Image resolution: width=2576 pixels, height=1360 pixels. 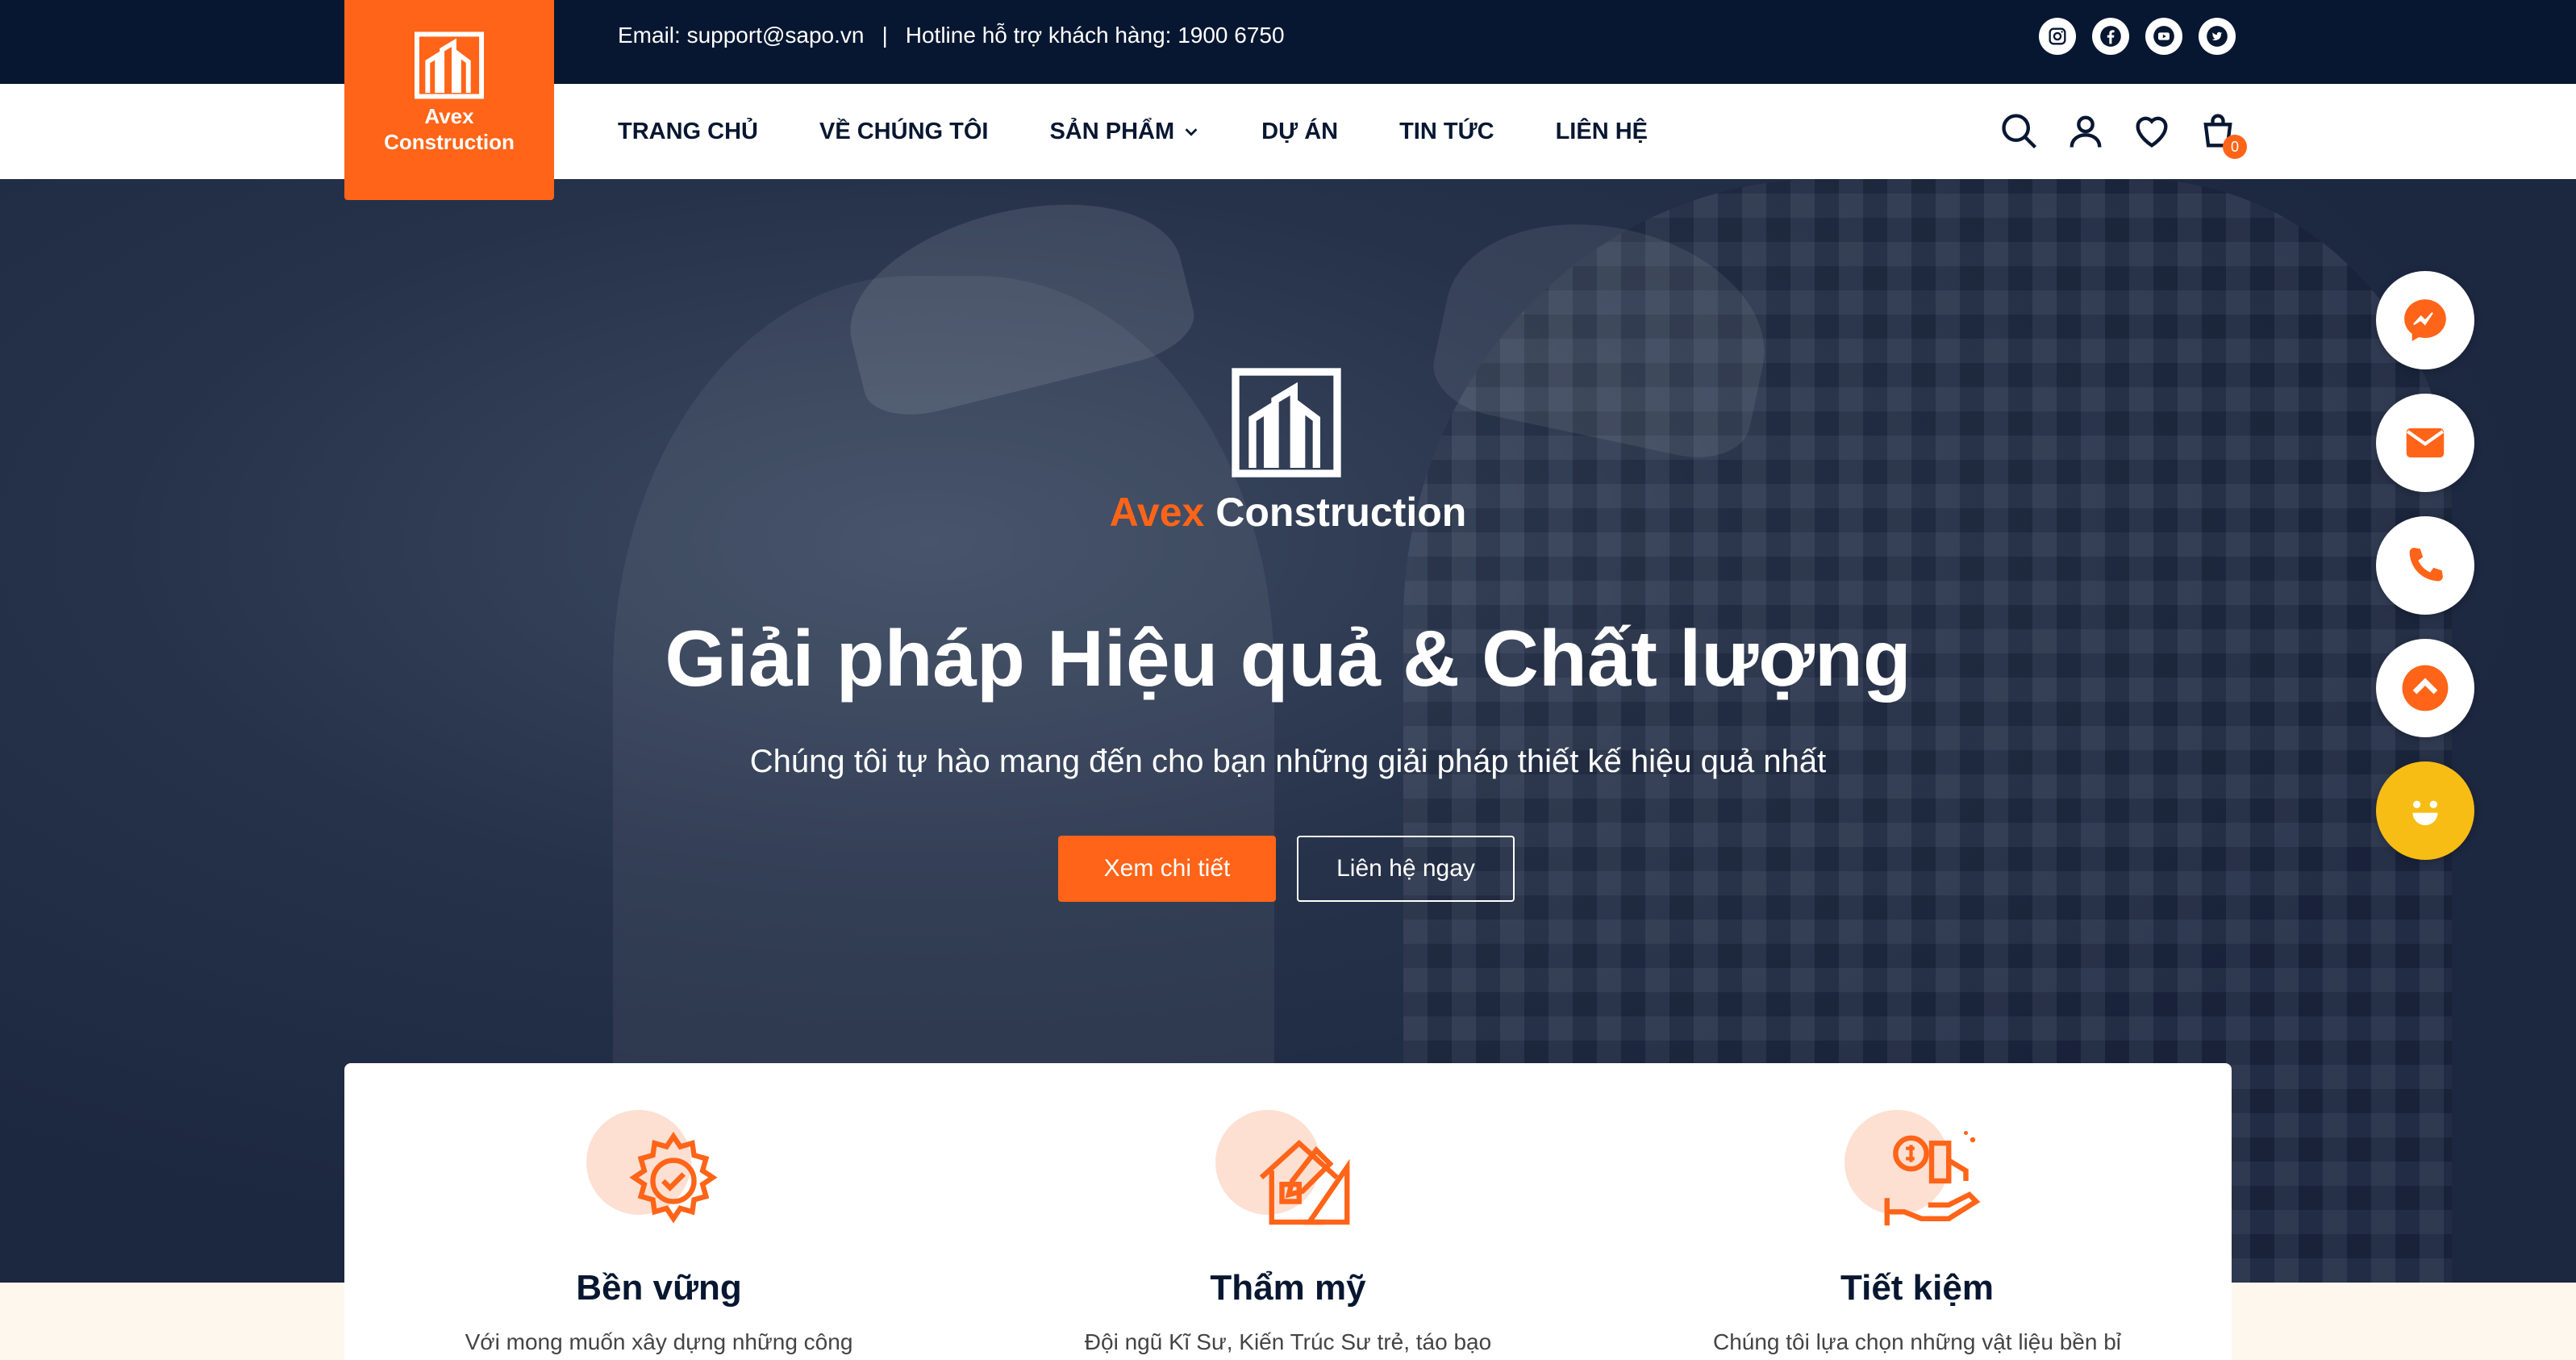 I want to click on money-hand-icon, so click(x=1932, y=1178).